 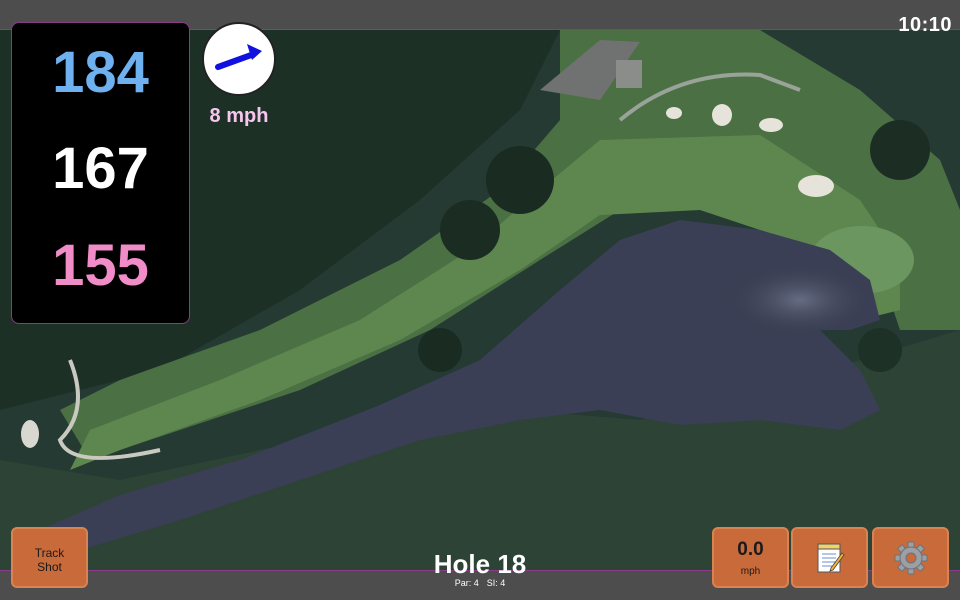 What do you see at coordinates (100, 168) in the screenshot?
I see `center-distance: 167` at bounding box center [100, 168].